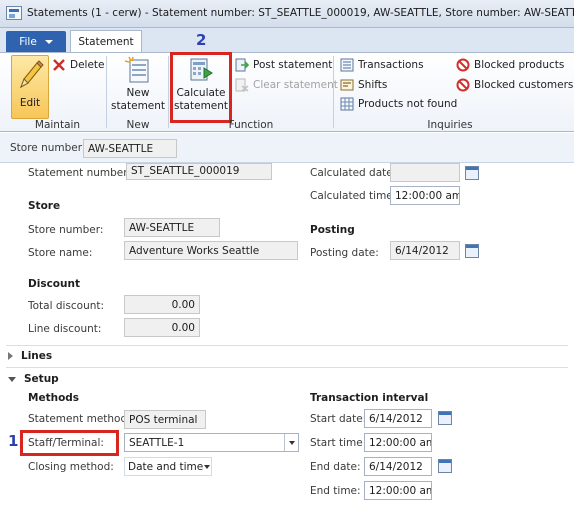 This screenshot has height=510, width=574. Describe the element at coordinates (425, 172) in the screenshot. I see `calculated-date-field` at that location.